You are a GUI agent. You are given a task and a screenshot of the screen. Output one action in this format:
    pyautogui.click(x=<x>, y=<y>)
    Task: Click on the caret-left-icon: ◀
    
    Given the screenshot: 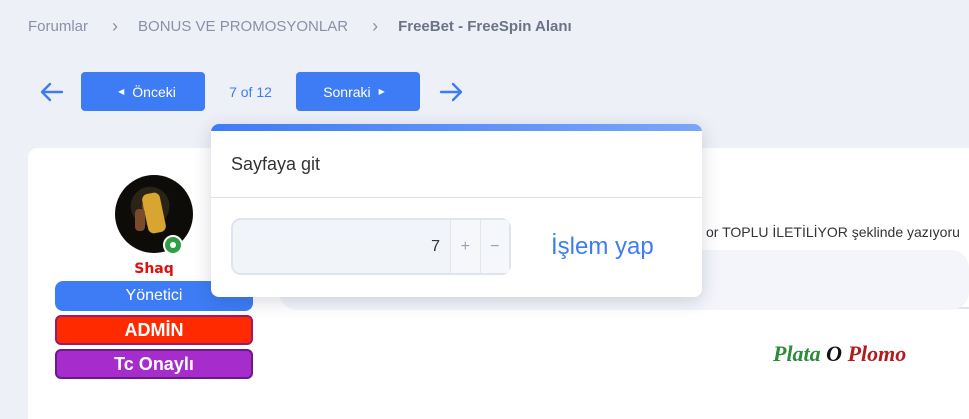 What is the action you would take?
    pyautogui.click(x=121, y=91)
    